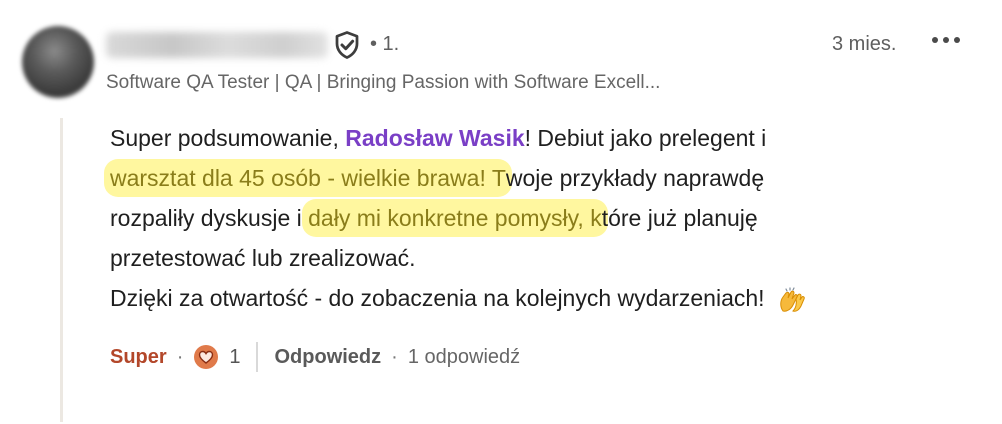  Describe the element at coordinates (58, 62) in the screenshot. I see `avatar` at that location.